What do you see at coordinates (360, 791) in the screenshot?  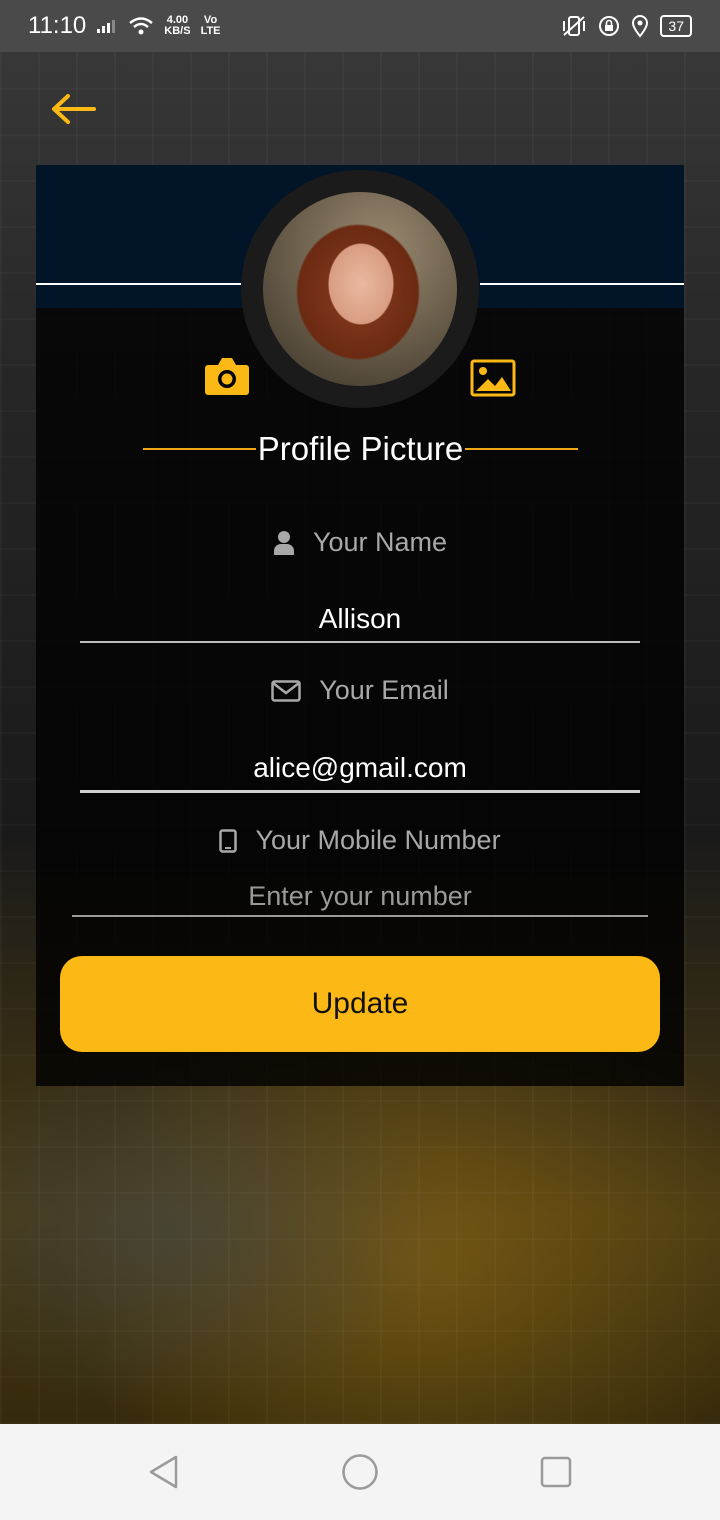 I see `email-underline` at bounding box center [360, 791].